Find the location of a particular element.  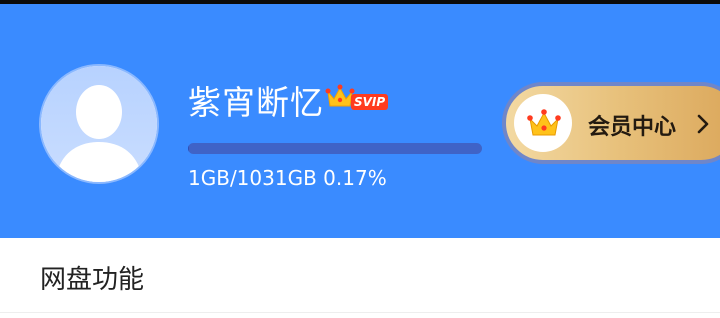

vip-center-button: 会员中心 is located at coordinates (611, 123).